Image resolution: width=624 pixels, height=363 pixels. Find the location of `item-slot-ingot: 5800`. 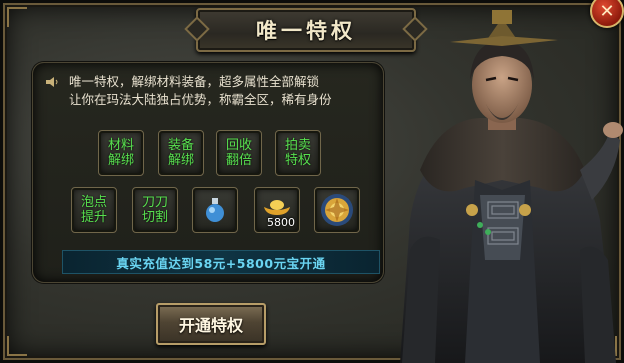

item-slot-ingot: 5800 is located at coordinates (277, 210).